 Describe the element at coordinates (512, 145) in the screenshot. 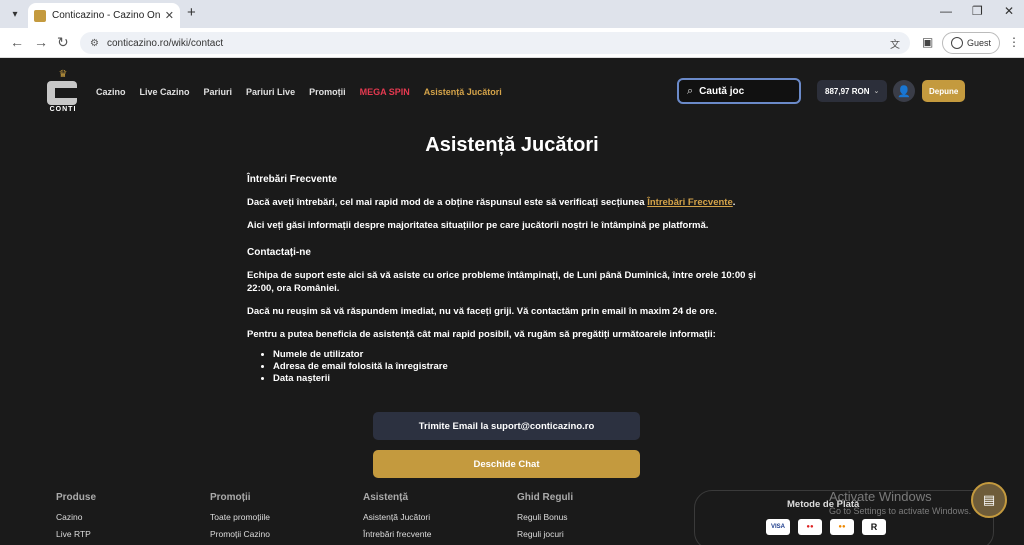

I see `page-title: Asistență Jucători` at that location.